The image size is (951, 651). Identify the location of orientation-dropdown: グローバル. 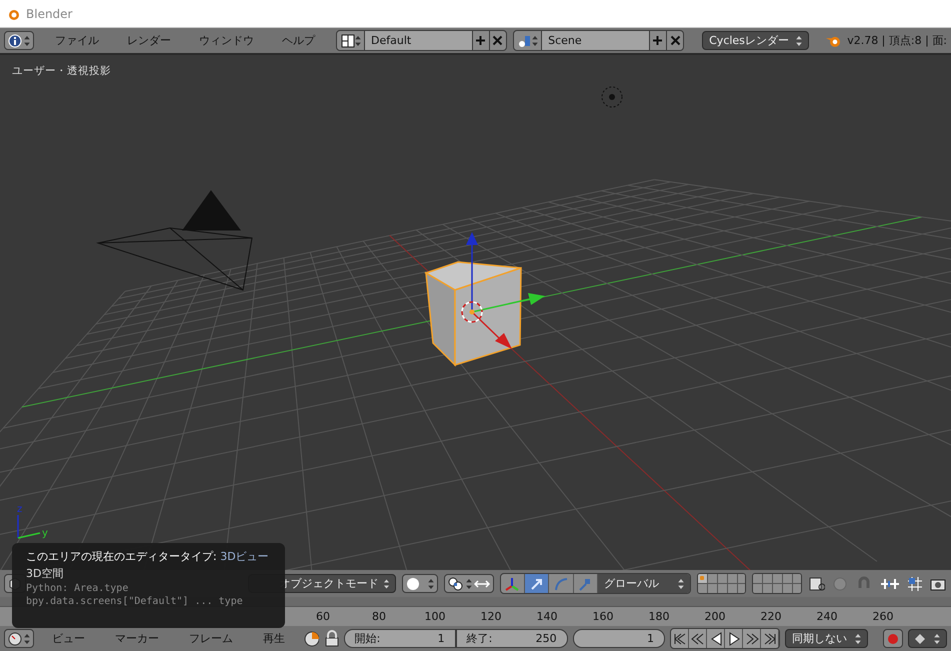
(644, 583).